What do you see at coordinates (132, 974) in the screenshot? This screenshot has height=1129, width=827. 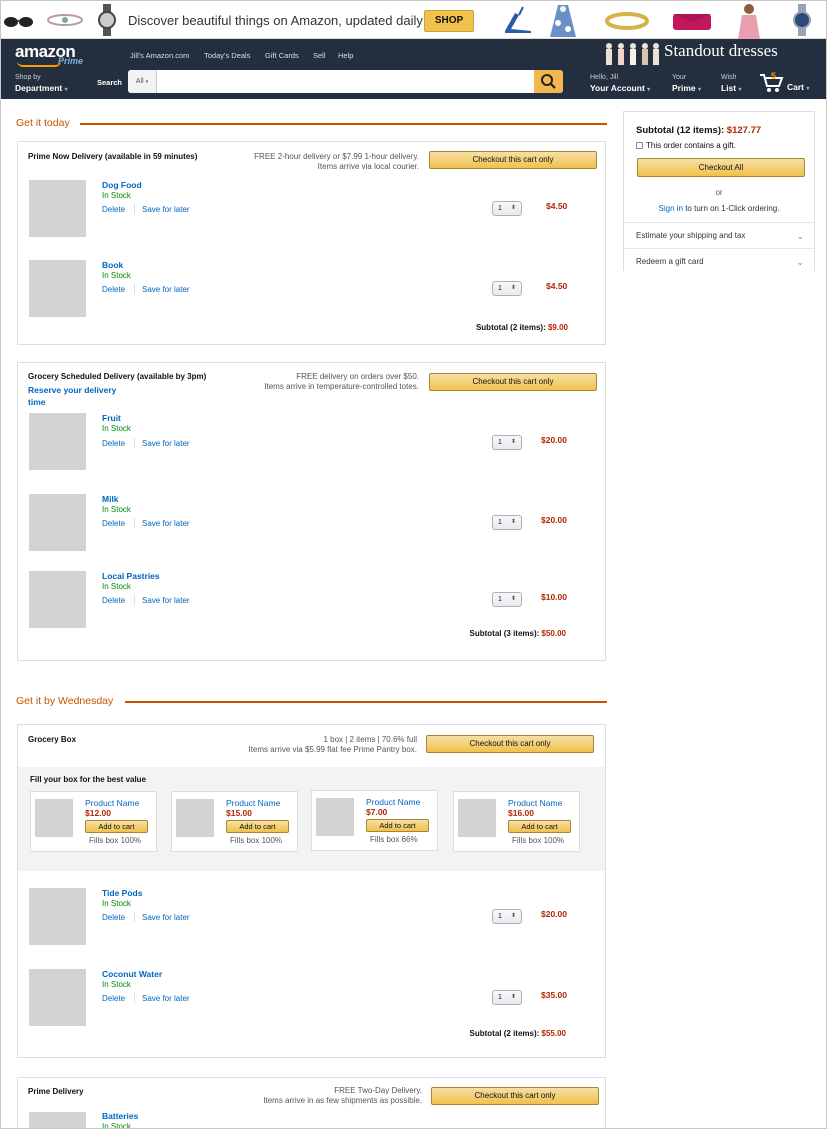 I see `product-name-link: Coconut Water` at bounding box center [132, 974].